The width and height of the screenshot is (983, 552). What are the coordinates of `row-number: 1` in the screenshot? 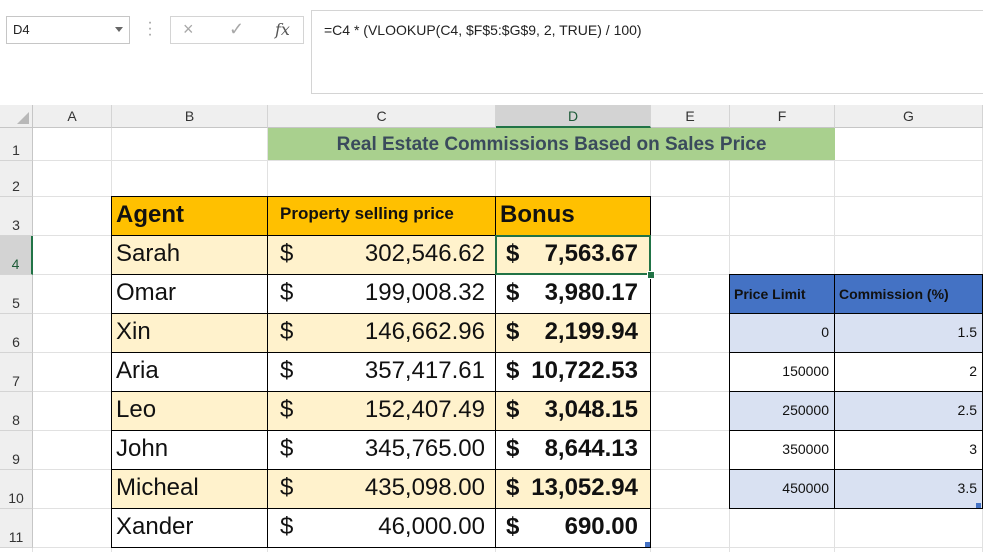 It's located at (16, 150).